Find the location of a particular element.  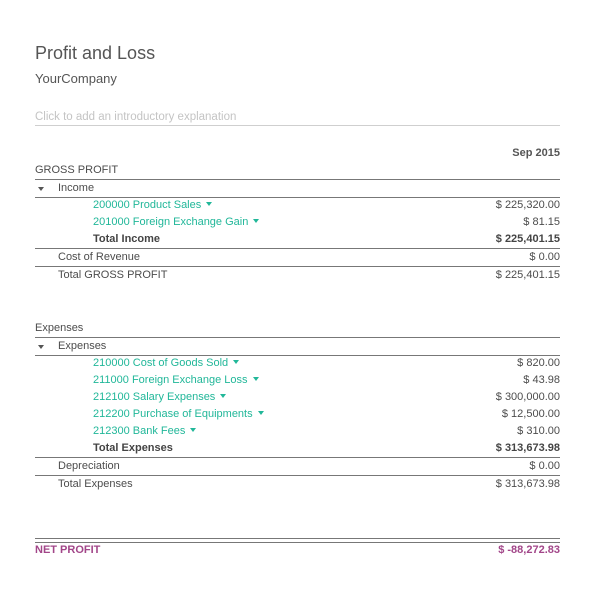

account-link: 210000 Cost of Goods Sold is located at coordinates (166, 363).